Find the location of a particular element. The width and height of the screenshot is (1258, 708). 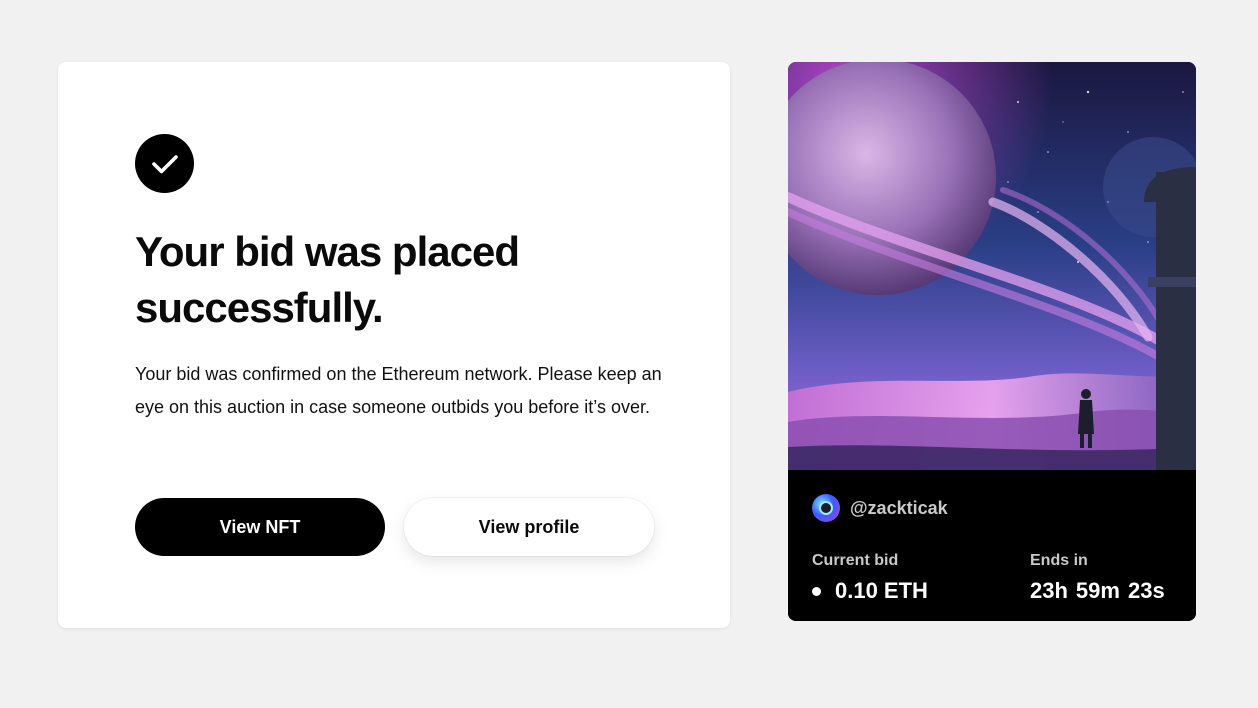

current-bid-value: 0.10 ETH is located at coordinates (870, 591).